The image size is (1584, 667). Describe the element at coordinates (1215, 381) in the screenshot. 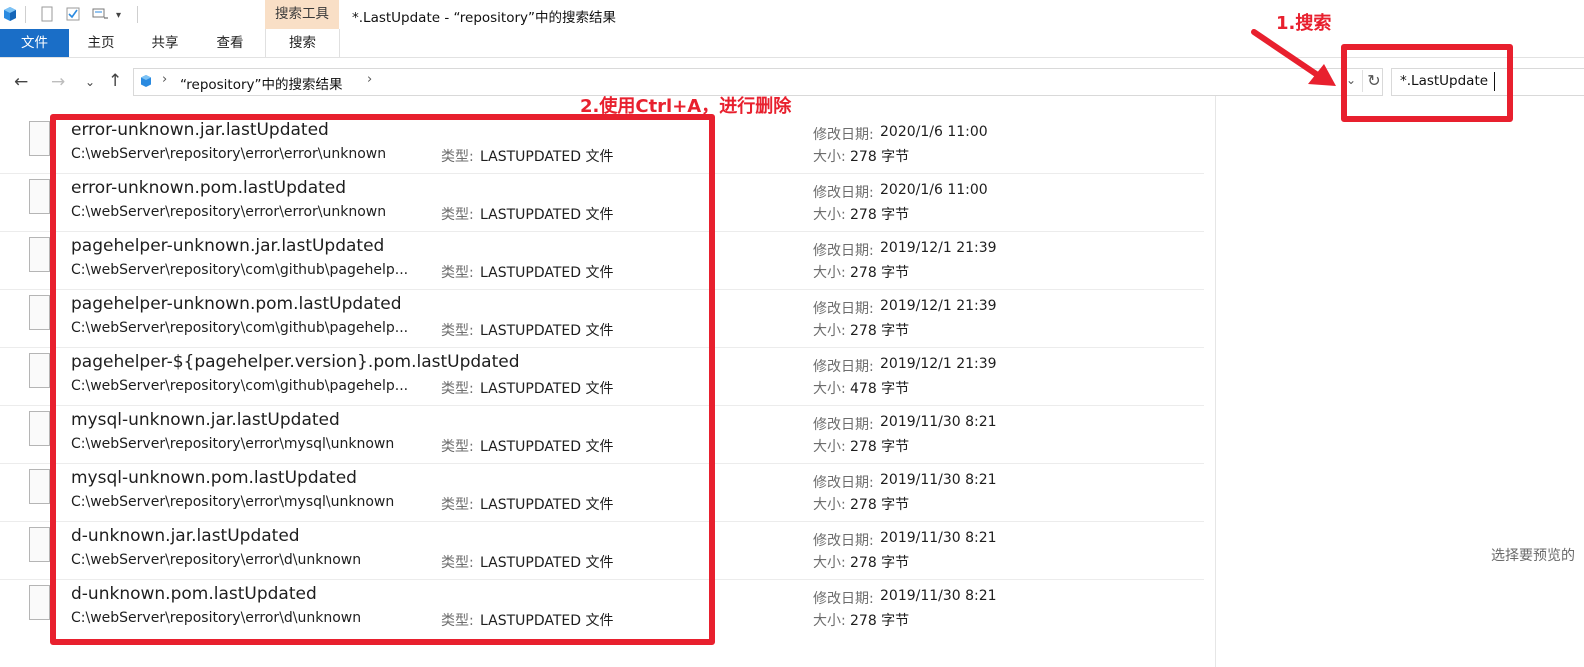

I see `preview-pane-divider` at that location.